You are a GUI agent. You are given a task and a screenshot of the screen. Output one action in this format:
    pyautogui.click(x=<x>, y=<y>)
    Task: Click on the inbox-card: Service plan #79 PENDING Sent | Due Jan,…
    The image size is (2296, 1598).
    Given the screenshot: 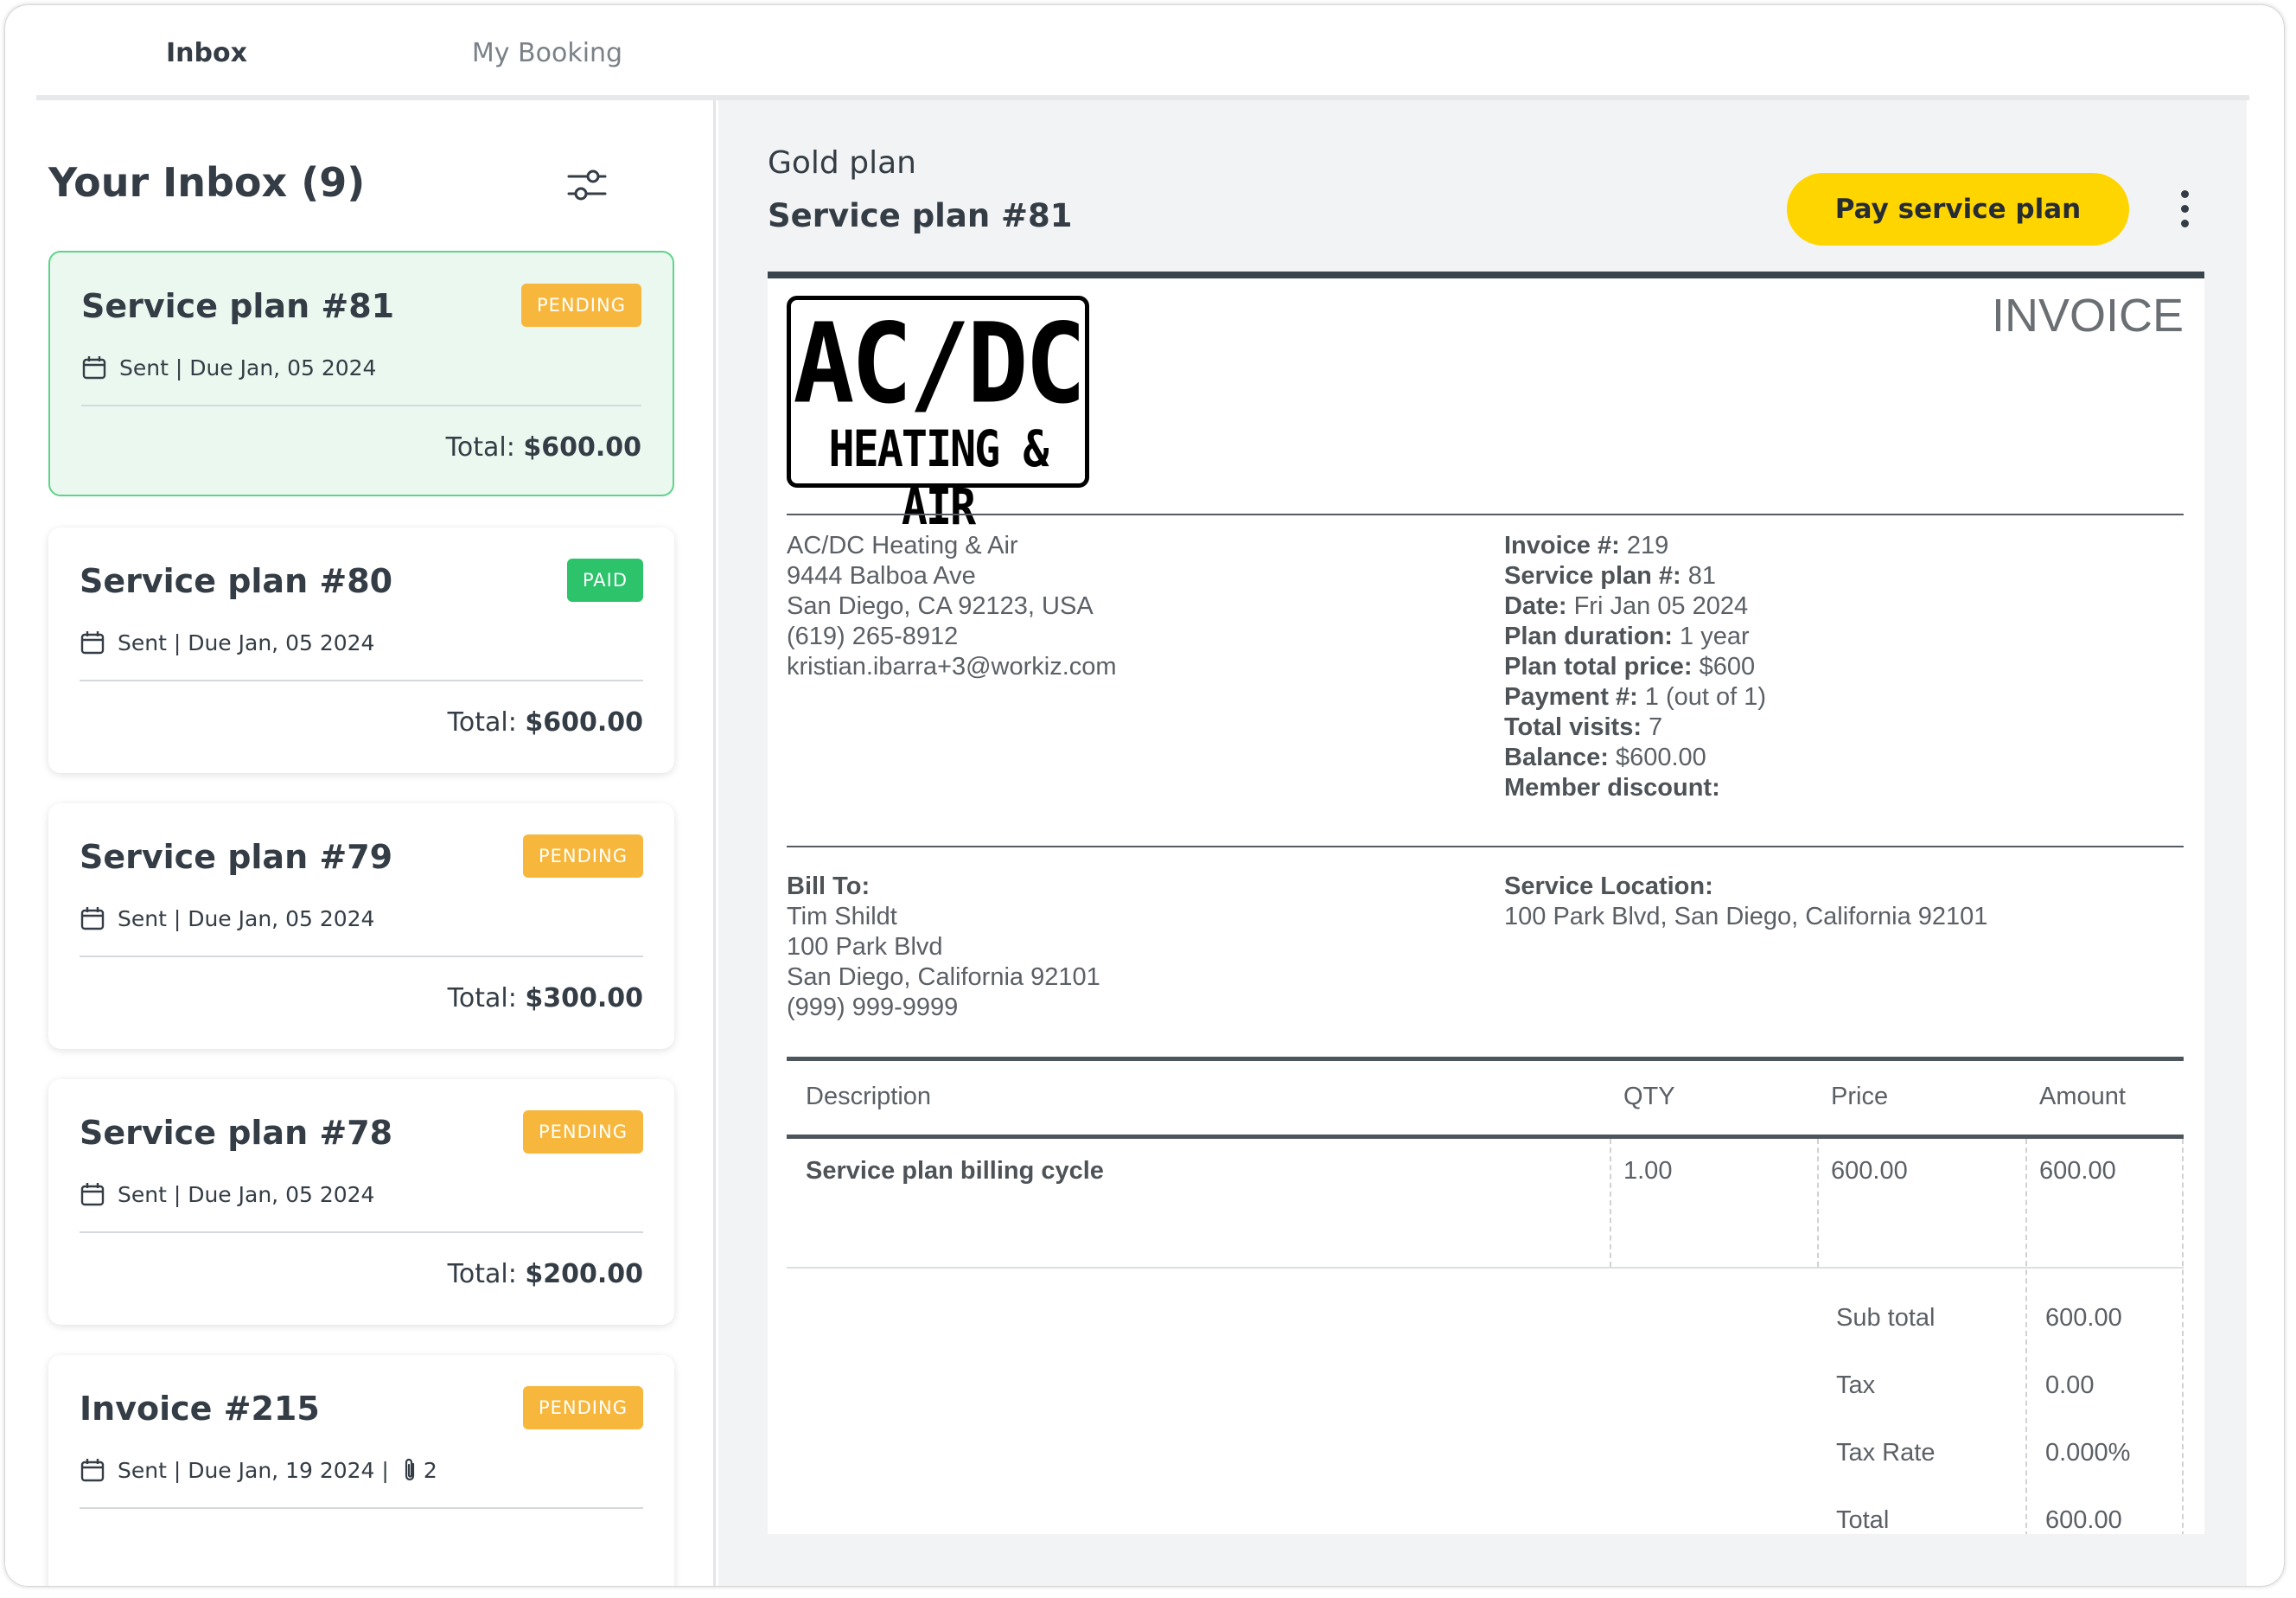 What is the action you would take?
    pyautogui.click(x=361, y=926)
    